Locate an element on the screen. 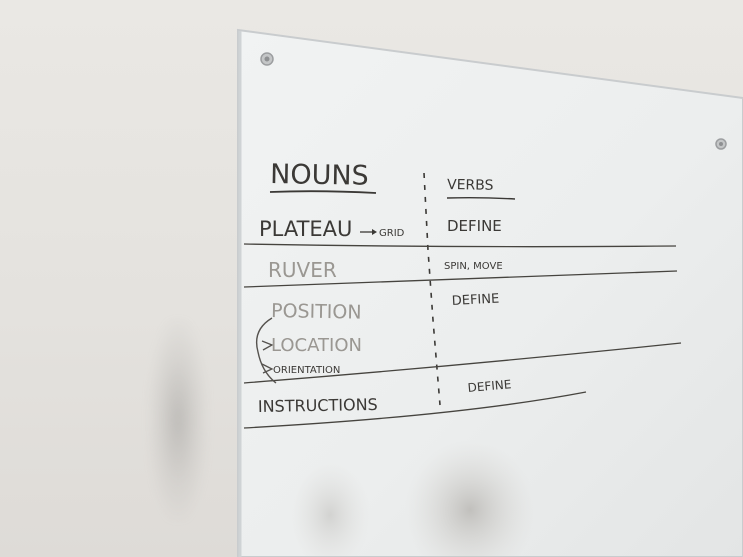 The image size is (743, 557). noun-plateau: PLATEAU is located at coordinates (305, 229).